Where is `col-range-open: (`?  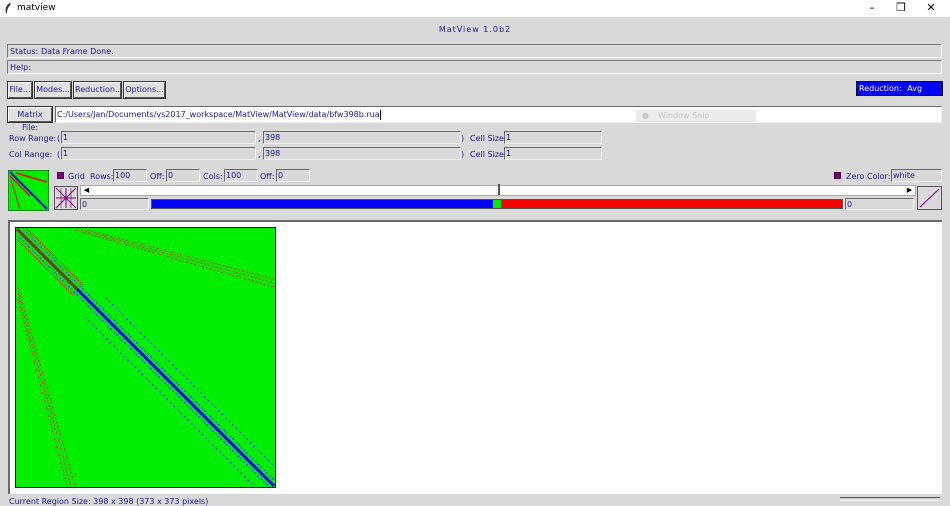
col-range-open: ( is located at coordinates (59, 154).